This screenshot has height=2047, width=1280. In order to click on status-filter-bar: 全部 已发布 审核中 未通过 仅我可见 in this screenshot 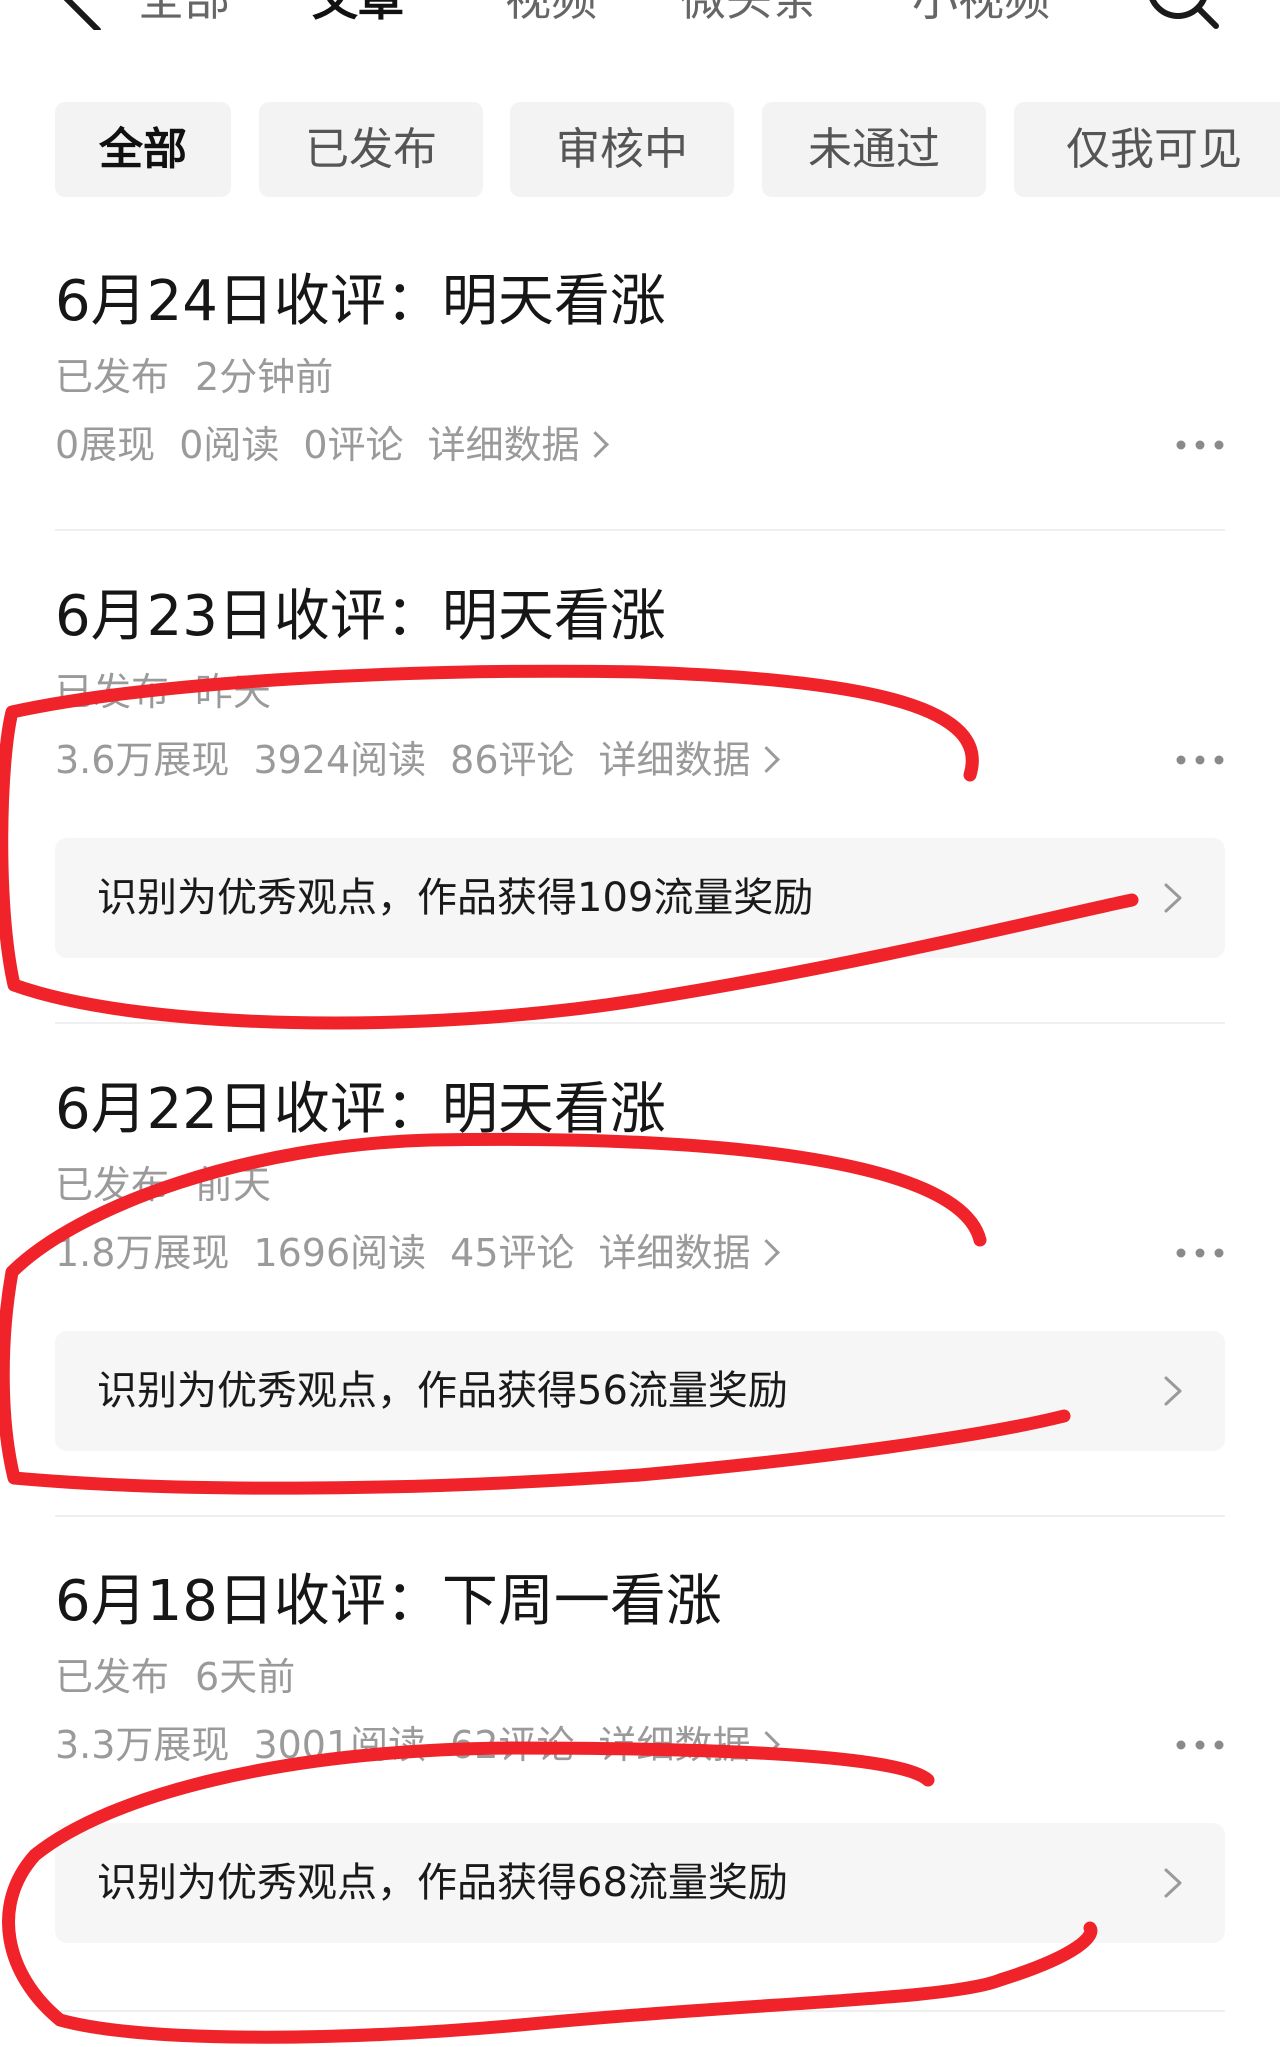, I will do `click(667, 149)`.